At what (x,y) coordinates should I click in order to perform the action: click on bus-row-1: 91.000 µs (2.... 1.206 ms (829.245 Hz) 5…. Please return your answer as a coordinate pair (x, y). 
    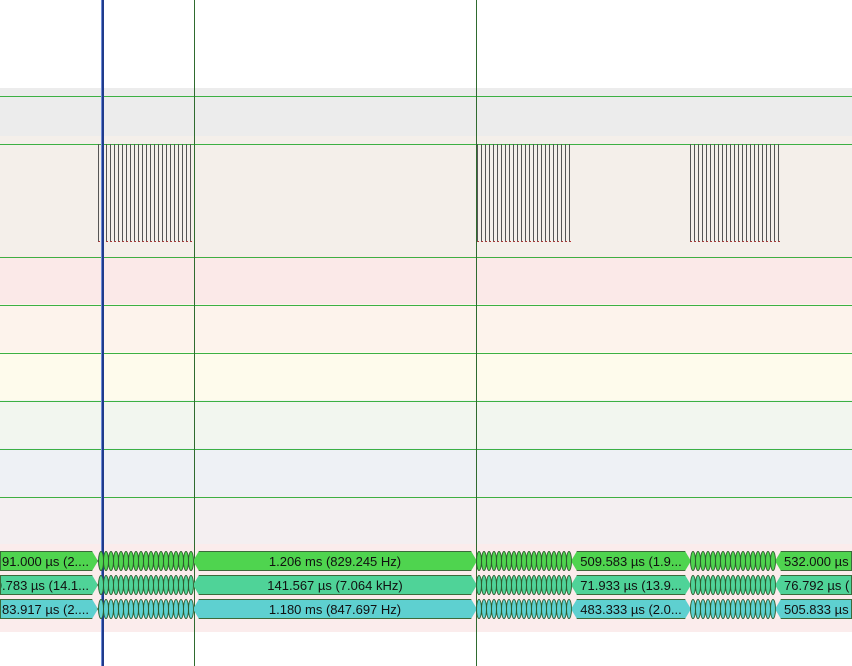
    Looking at the image, I should click on (426, 561).